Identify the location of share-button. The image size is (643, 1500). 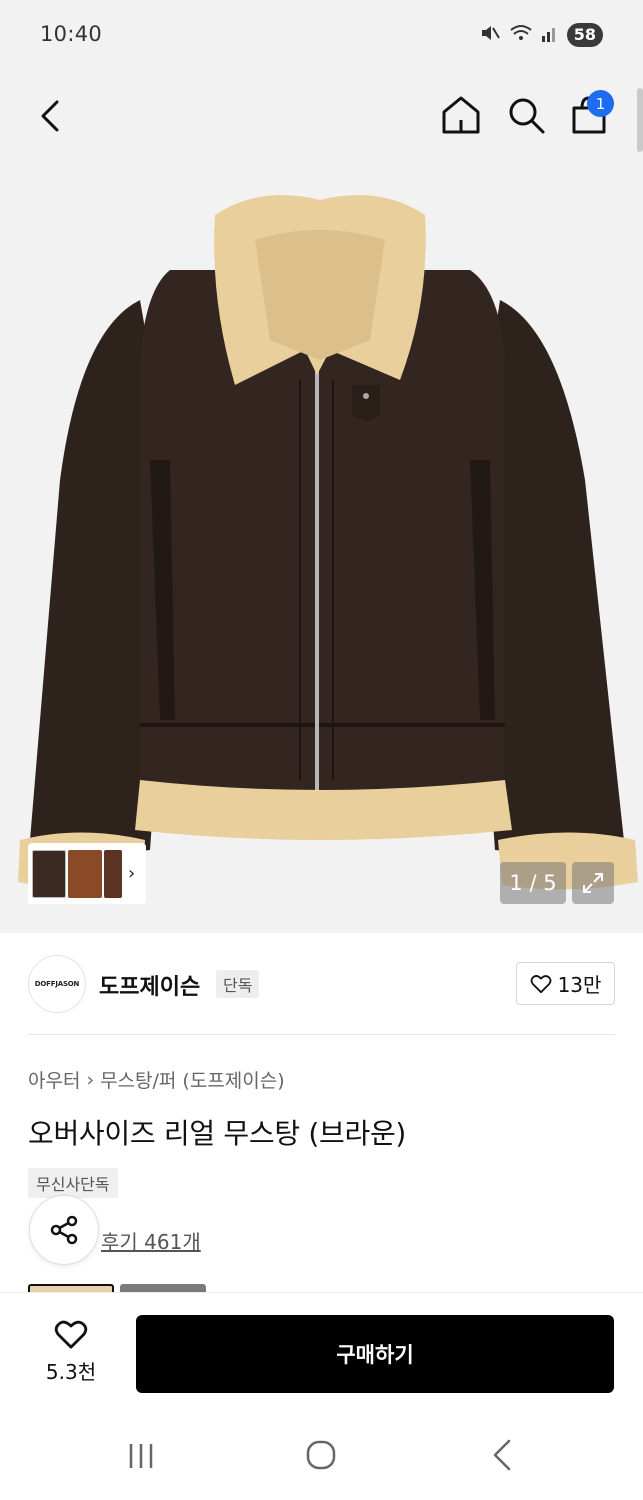
(64, 1230).